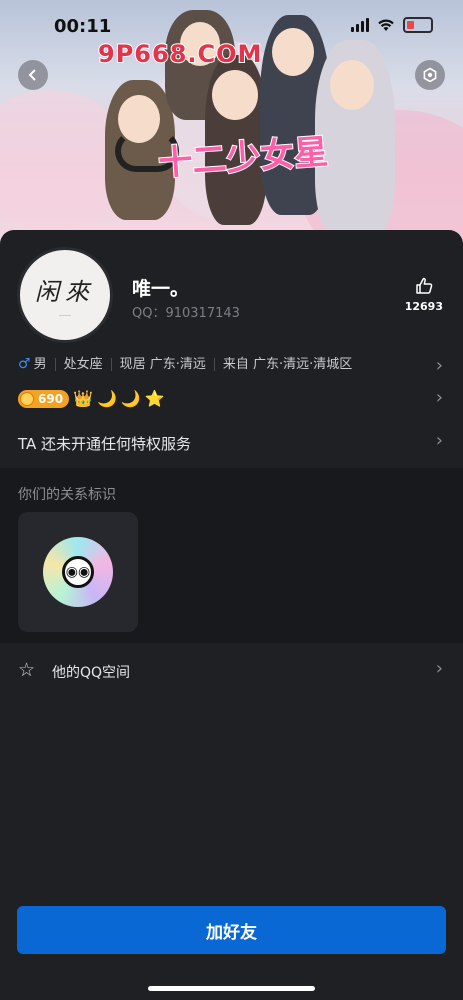 The width and height of the screenshot is (463, 1000). Describe the element at coordinates (231, 930) in the screenshot. I see `add-friend-button: 加好友` at that location.